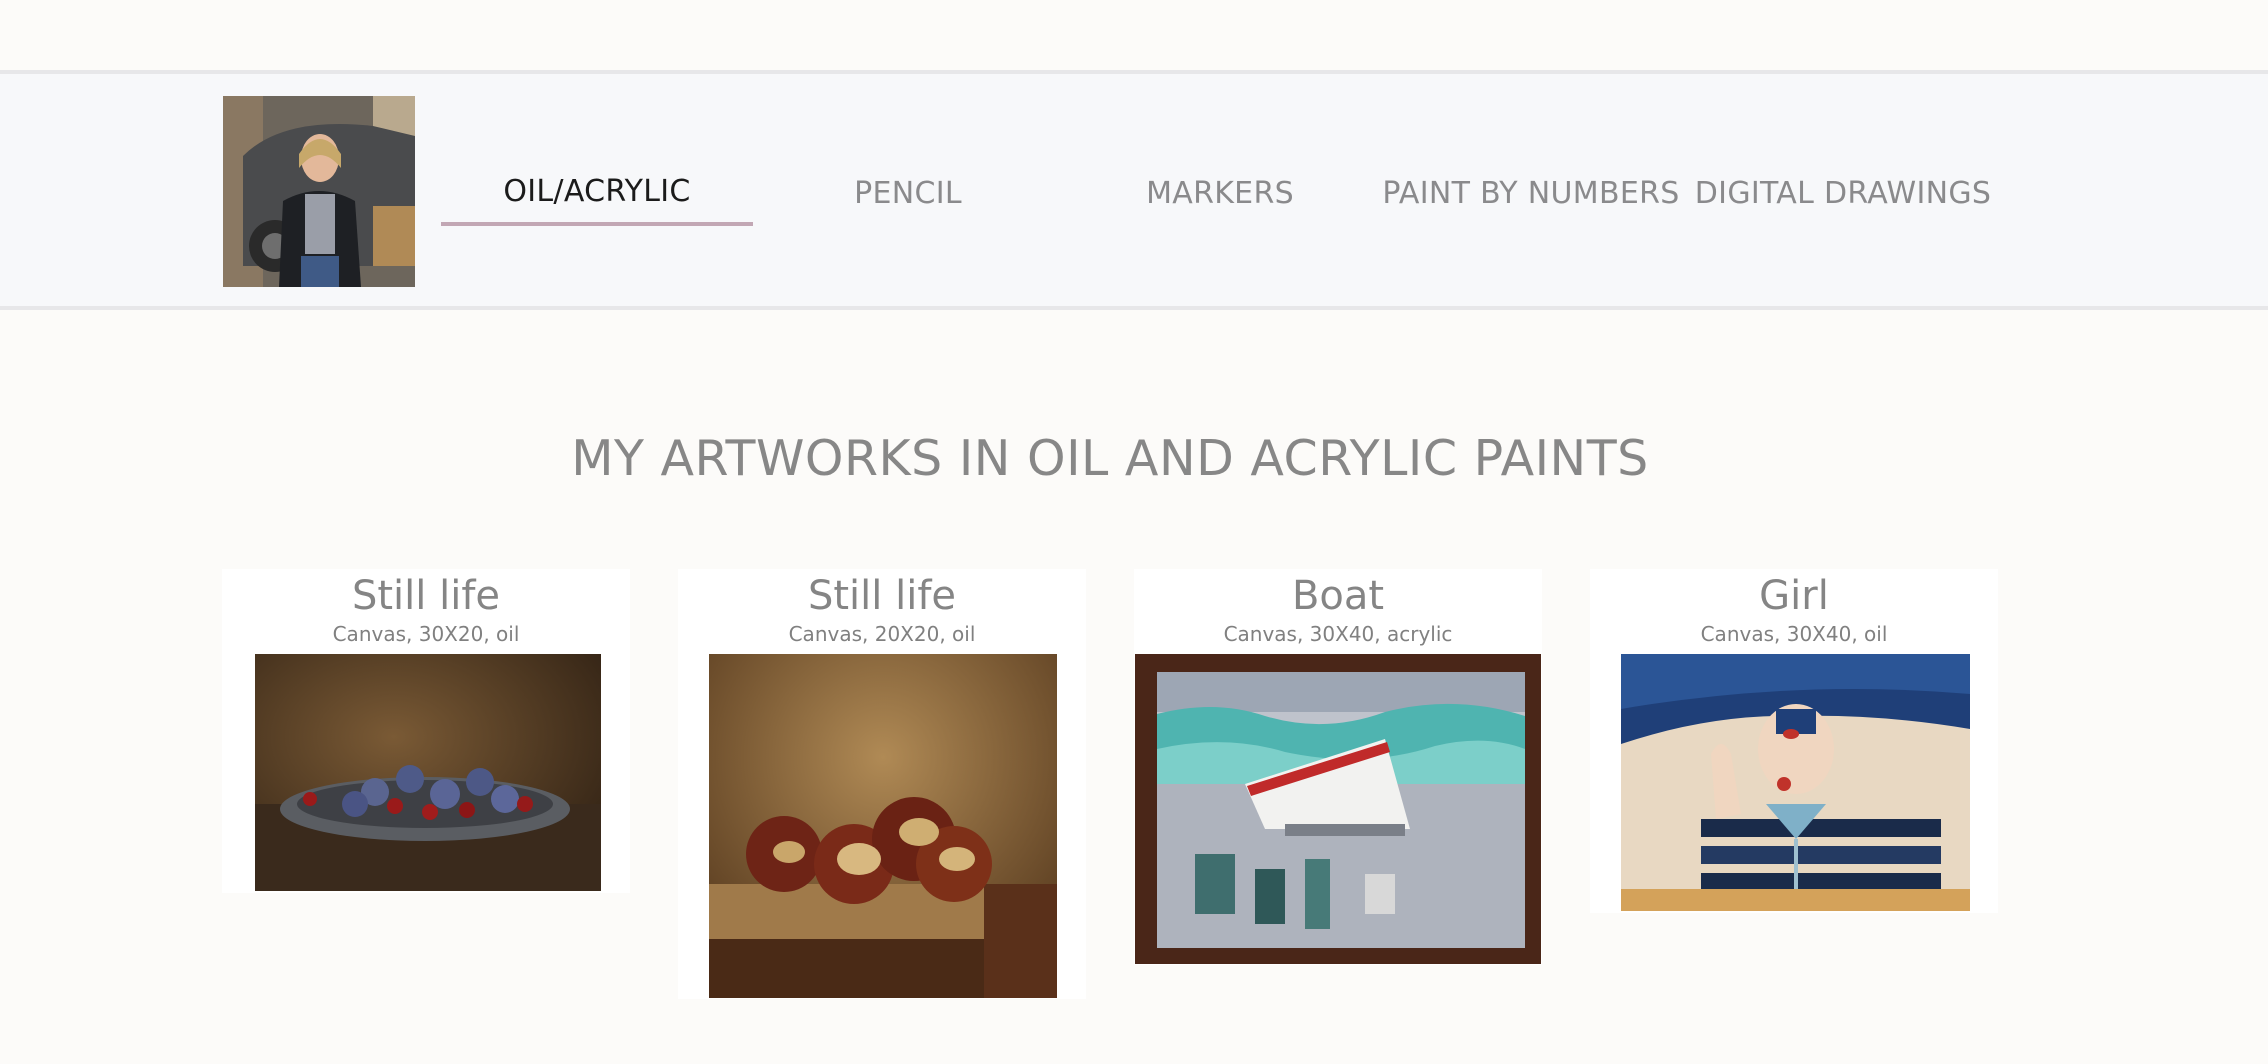  I want to click on nav-tab-digital-drawings: DIGITAL DRAWINGS, so click(1843, 193).